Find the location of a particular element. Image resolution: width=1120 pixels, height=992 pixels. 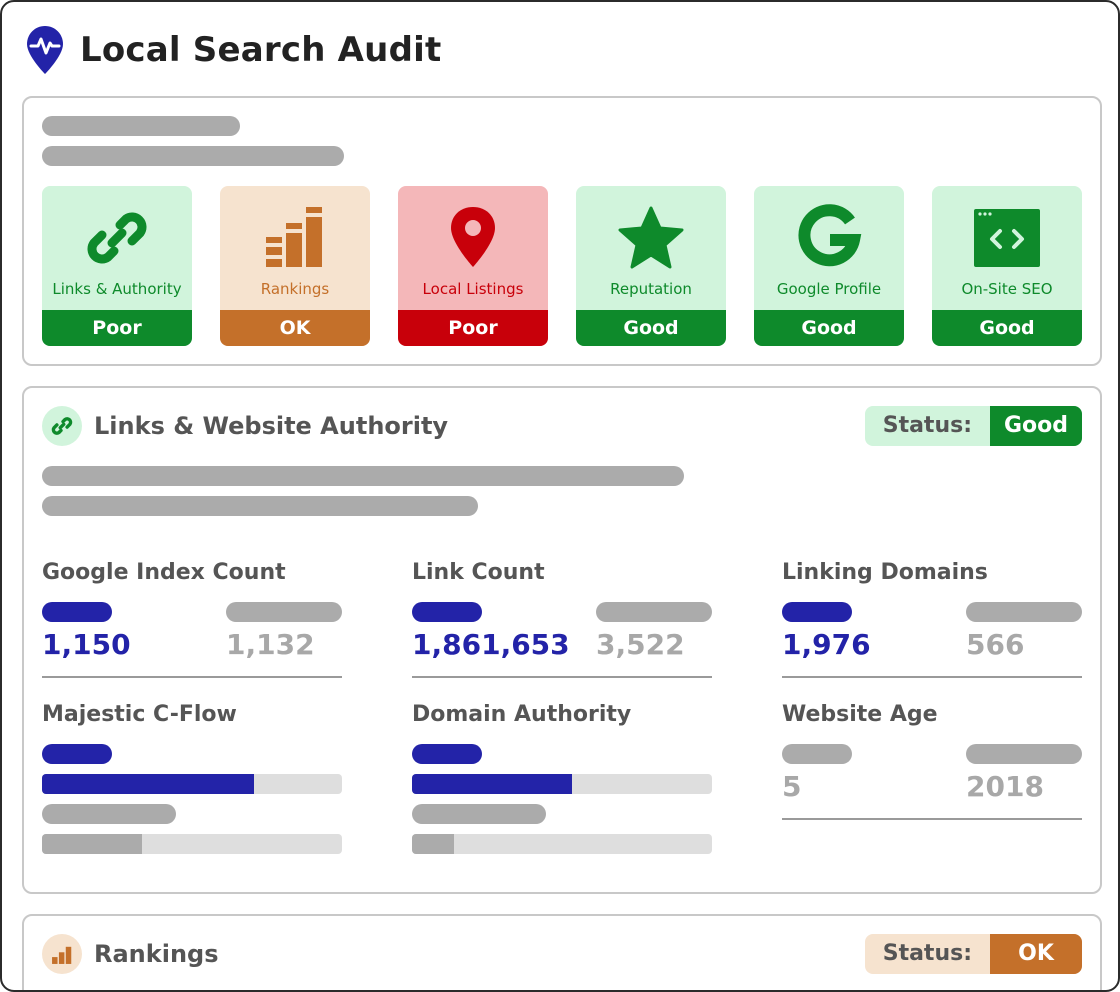

page-title: Local Search Audit is located at coordinates (261, 50).